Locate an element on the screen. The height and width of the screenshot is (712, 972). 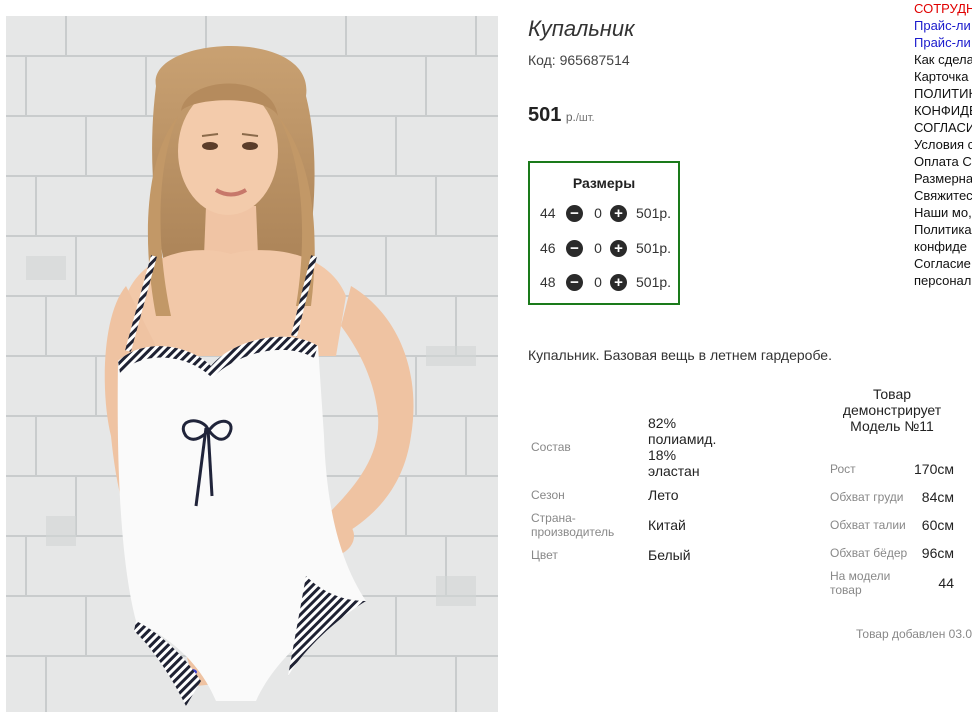
model-heading-line: демонстрирует is located at coordinates (892, 410).